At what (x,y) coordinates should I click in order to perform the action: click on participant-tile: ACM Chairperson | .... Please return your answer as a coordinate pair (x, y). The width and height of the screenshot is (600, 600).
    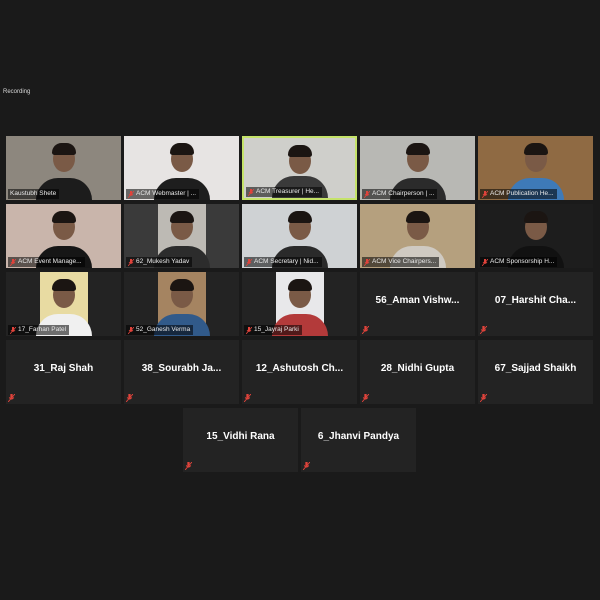
    Looking at the image, I should click on (417, 168).